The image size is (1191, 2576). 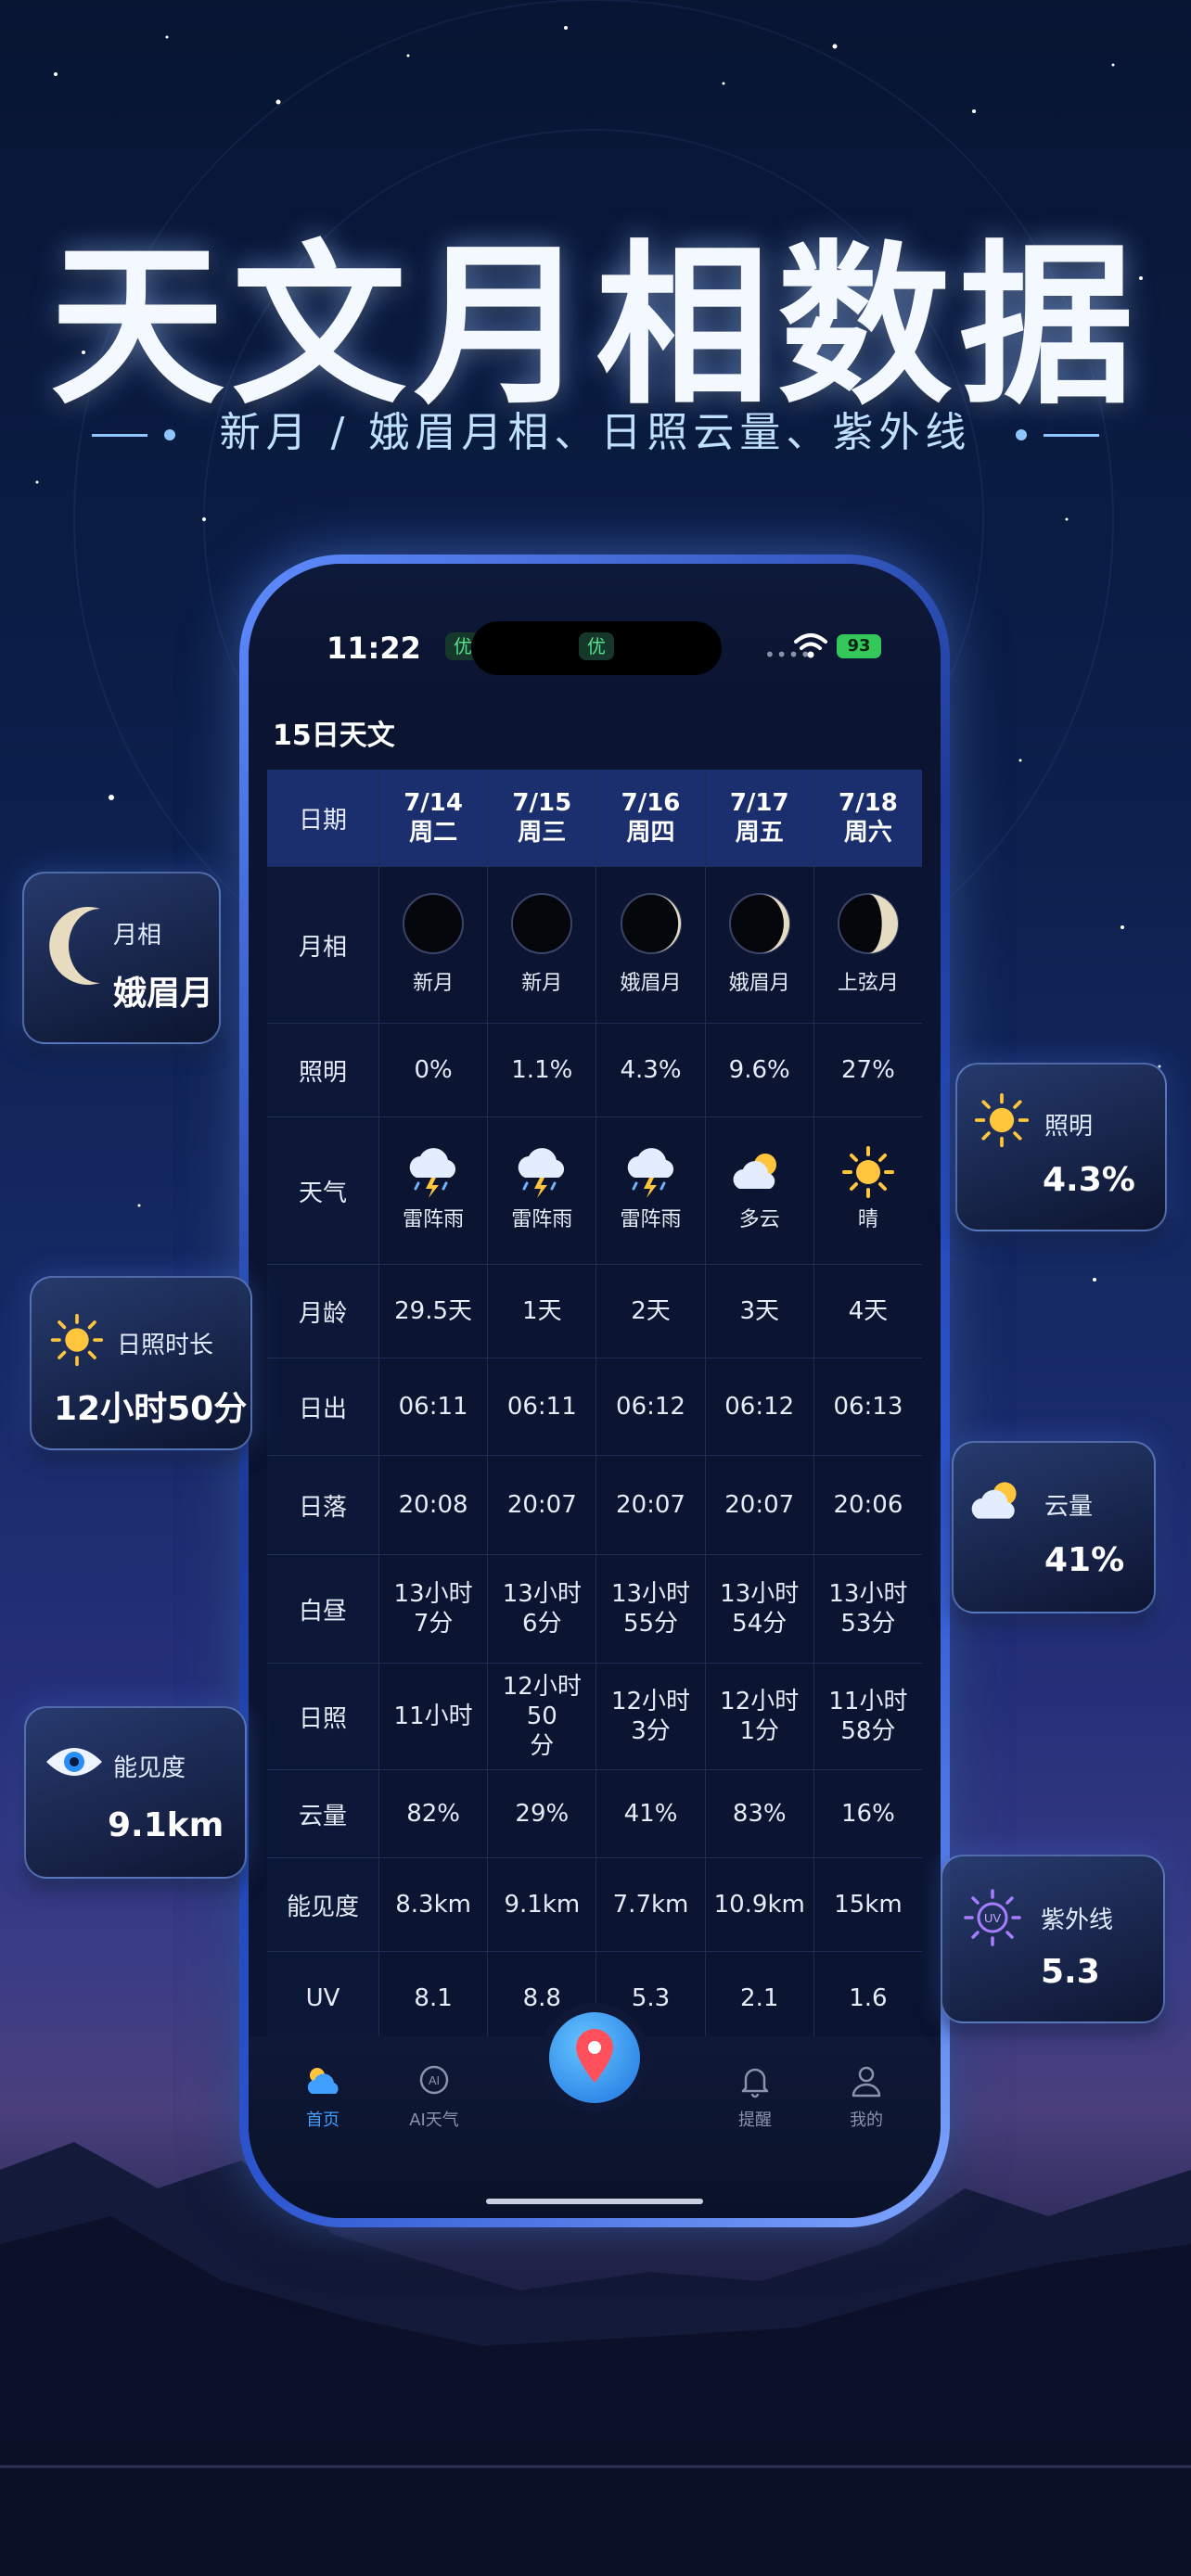 What do you see at coordinates (542, 1746) in the screenshot?
I see `sunshine-minutes: 分` at bounding box center [542, 1746].